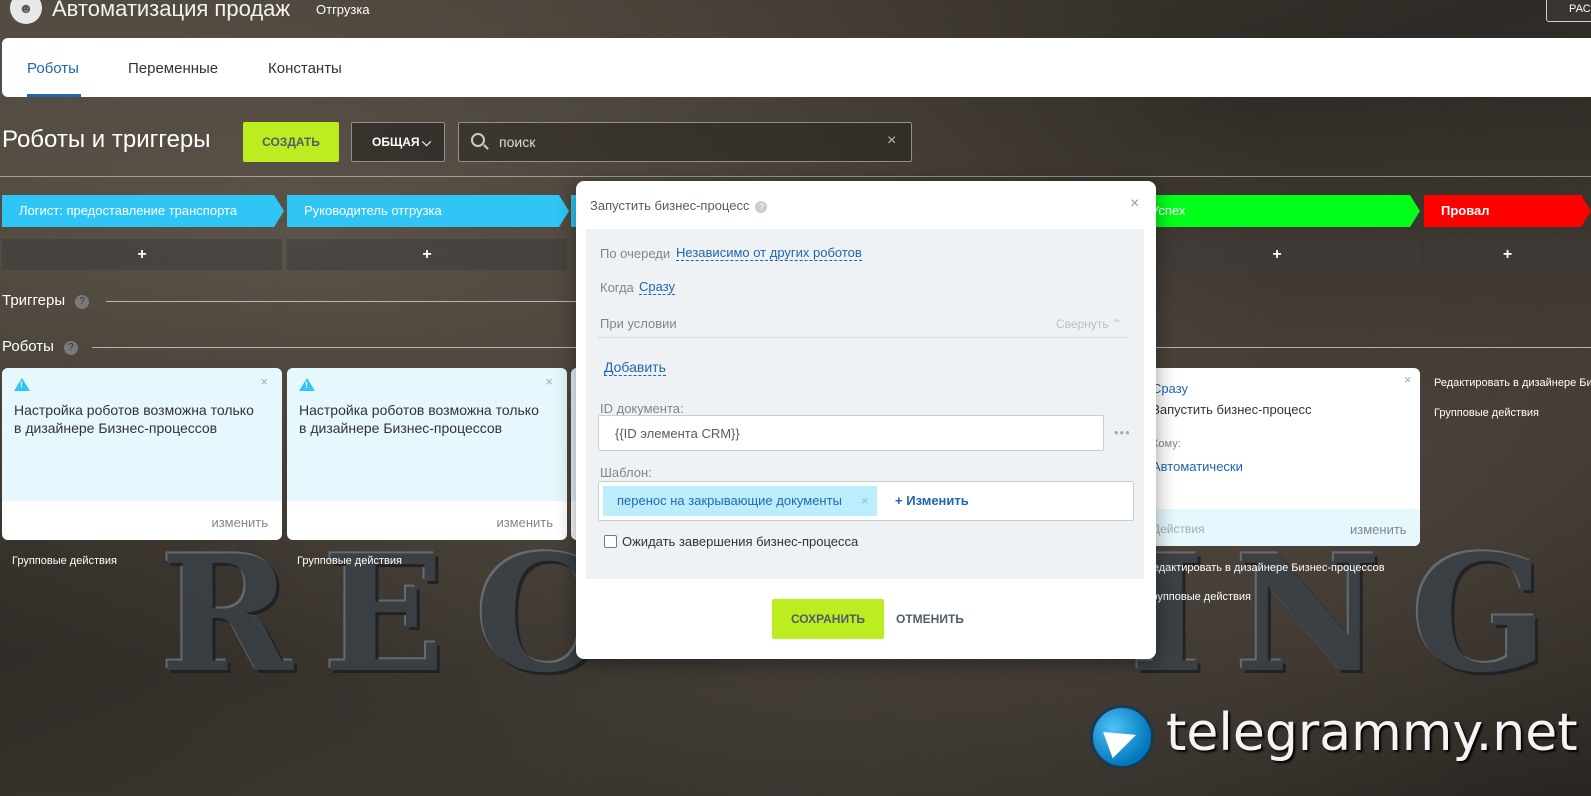 The image size is (1591, 796). I want to click on stage-logistics: Логист: предоставление транспорта, so click(143, 211).